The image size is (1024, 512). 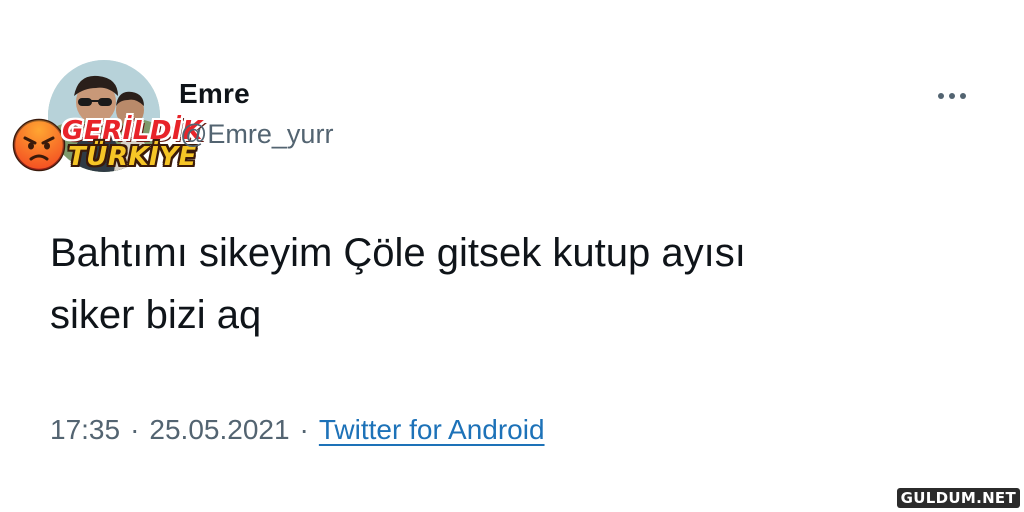 What do you see at coordinates (432, 429) in the screenshot?
I see `tweet-source-link: Twitter for Android` at bounding box center [432, 429].